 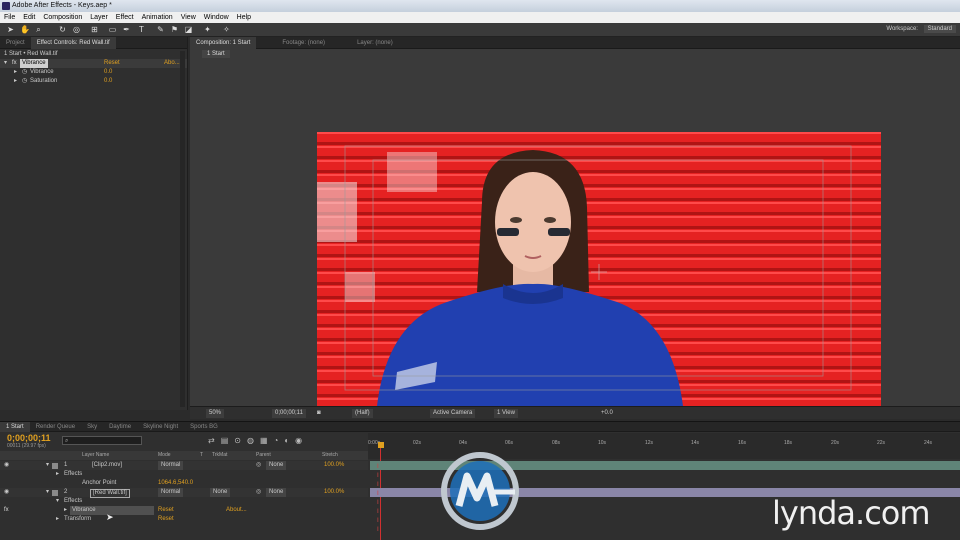 I want to click on timeline-timecode: 0;00;00;11, so click(x=29, y=438).